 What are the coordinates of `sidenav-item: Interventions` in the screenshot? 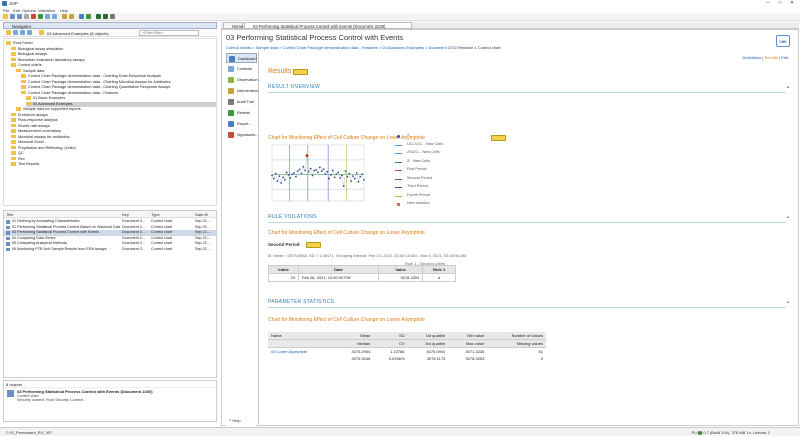 It's located at (242, 91).